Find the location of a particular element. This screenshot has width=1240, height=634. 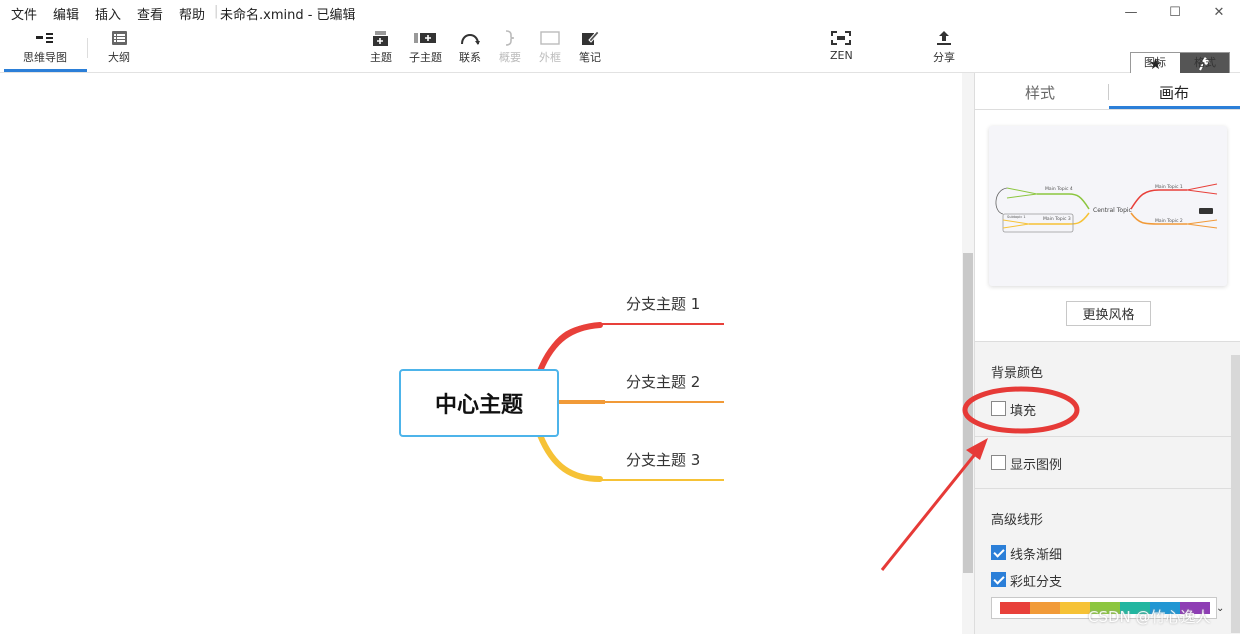

fill-label: 填充 is located at coordinates (1023, 411).